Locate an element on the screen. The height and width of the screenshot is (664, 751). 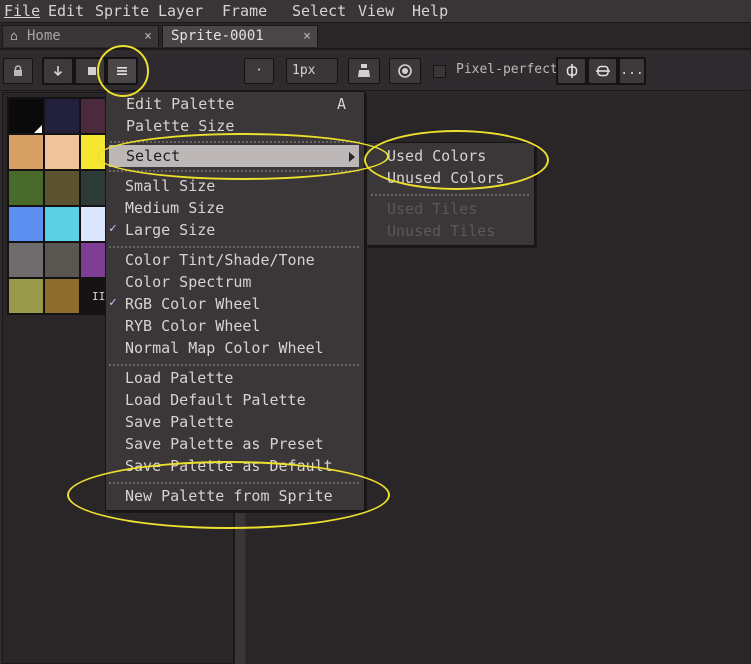
menu-normal-map-wheel: Normal Map Color Wheel is located at coordinates (224, 348).